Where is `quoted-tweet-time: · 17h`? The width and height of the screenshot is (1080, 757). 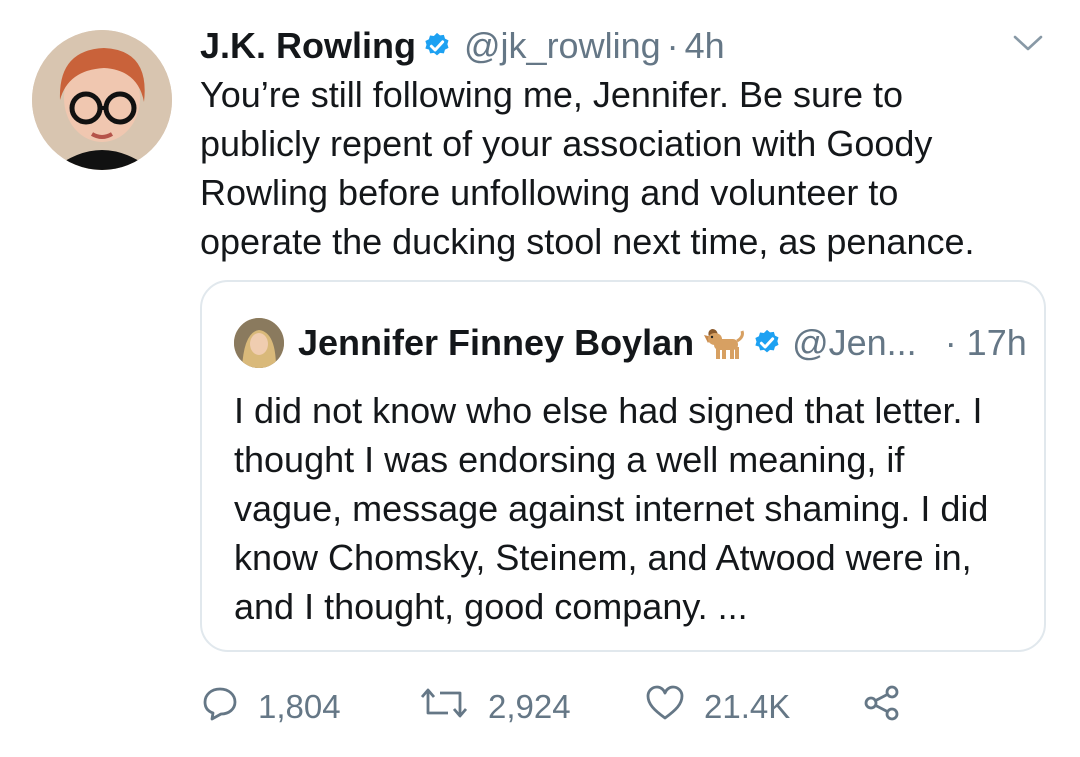
quoted-tweet-time: · 17h is located at coordinates (985, 342).